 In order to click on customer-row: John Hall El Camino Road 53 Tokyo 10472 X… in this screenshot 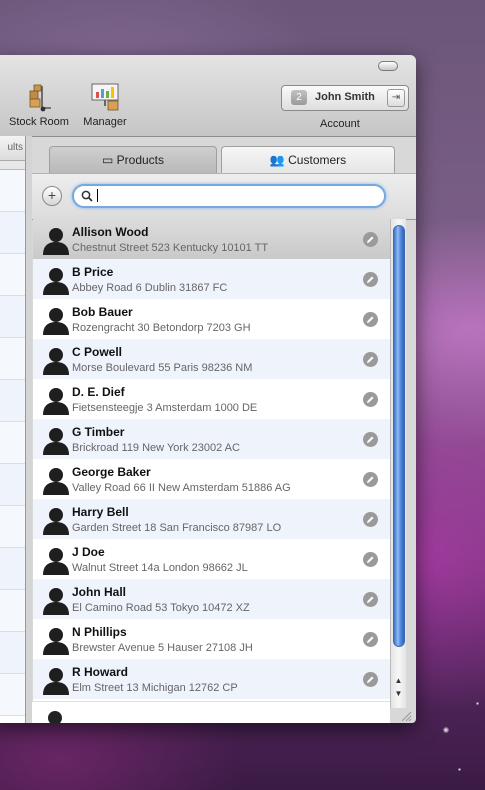, I will do `click(211, 599)`.